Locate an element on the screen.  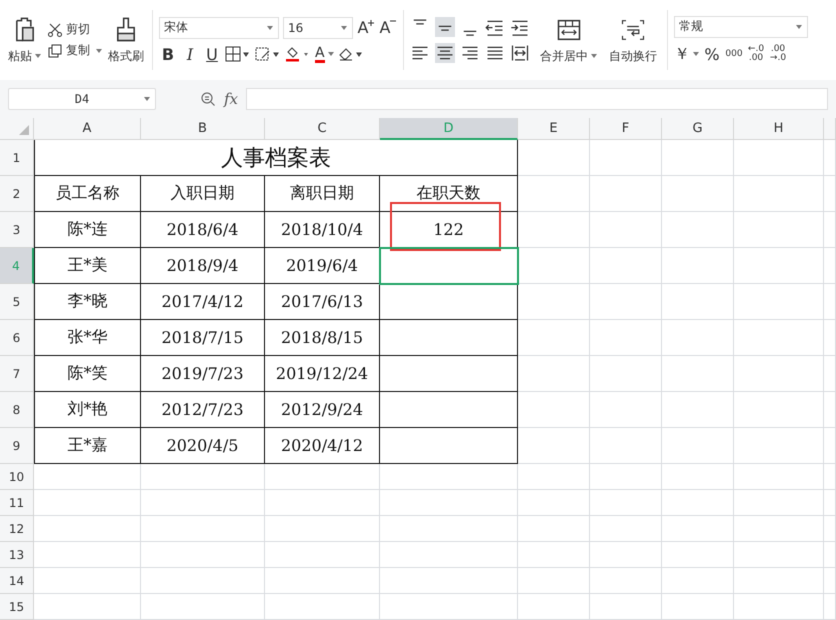
copy-button: 复制 is located at coordinates (74, 50).